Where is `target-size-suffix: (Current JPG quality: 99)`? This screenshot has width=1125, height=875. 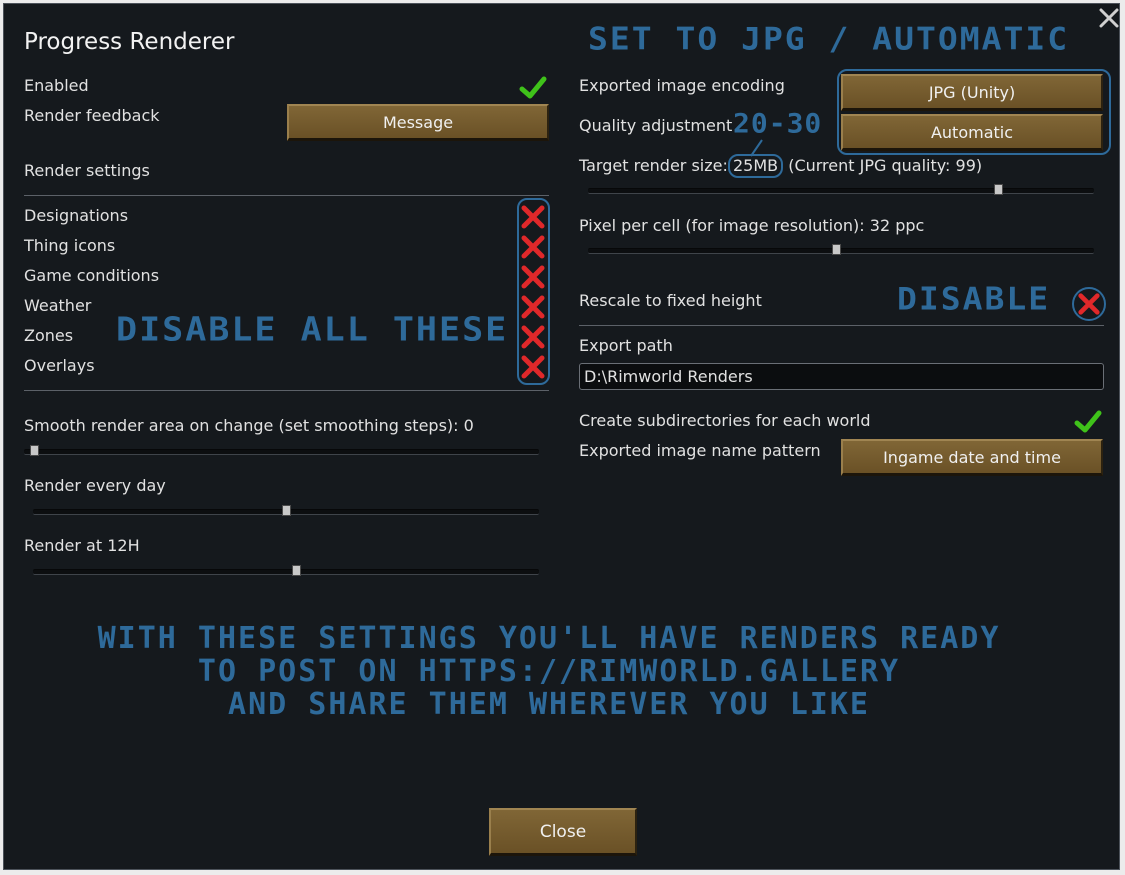 target-size-suffix: (Current JPG quality: 99) is located at coordinates (883, 165).